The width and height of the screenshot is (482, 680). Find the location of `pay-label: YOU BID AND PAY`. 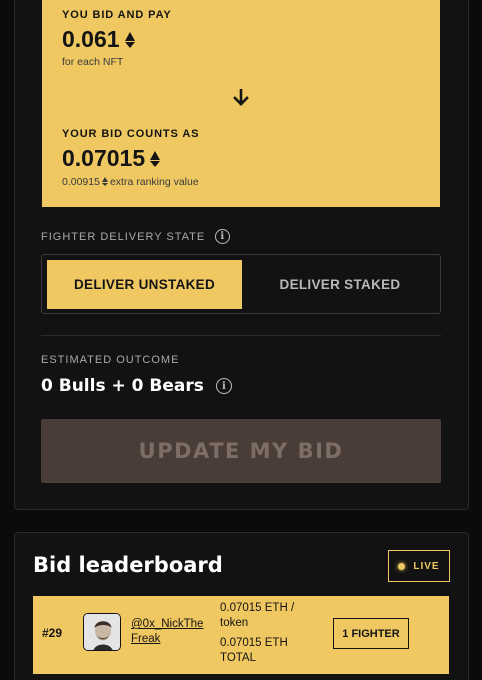

pay-label: YOU BID AND PAY is located at coordinates (117, 15).